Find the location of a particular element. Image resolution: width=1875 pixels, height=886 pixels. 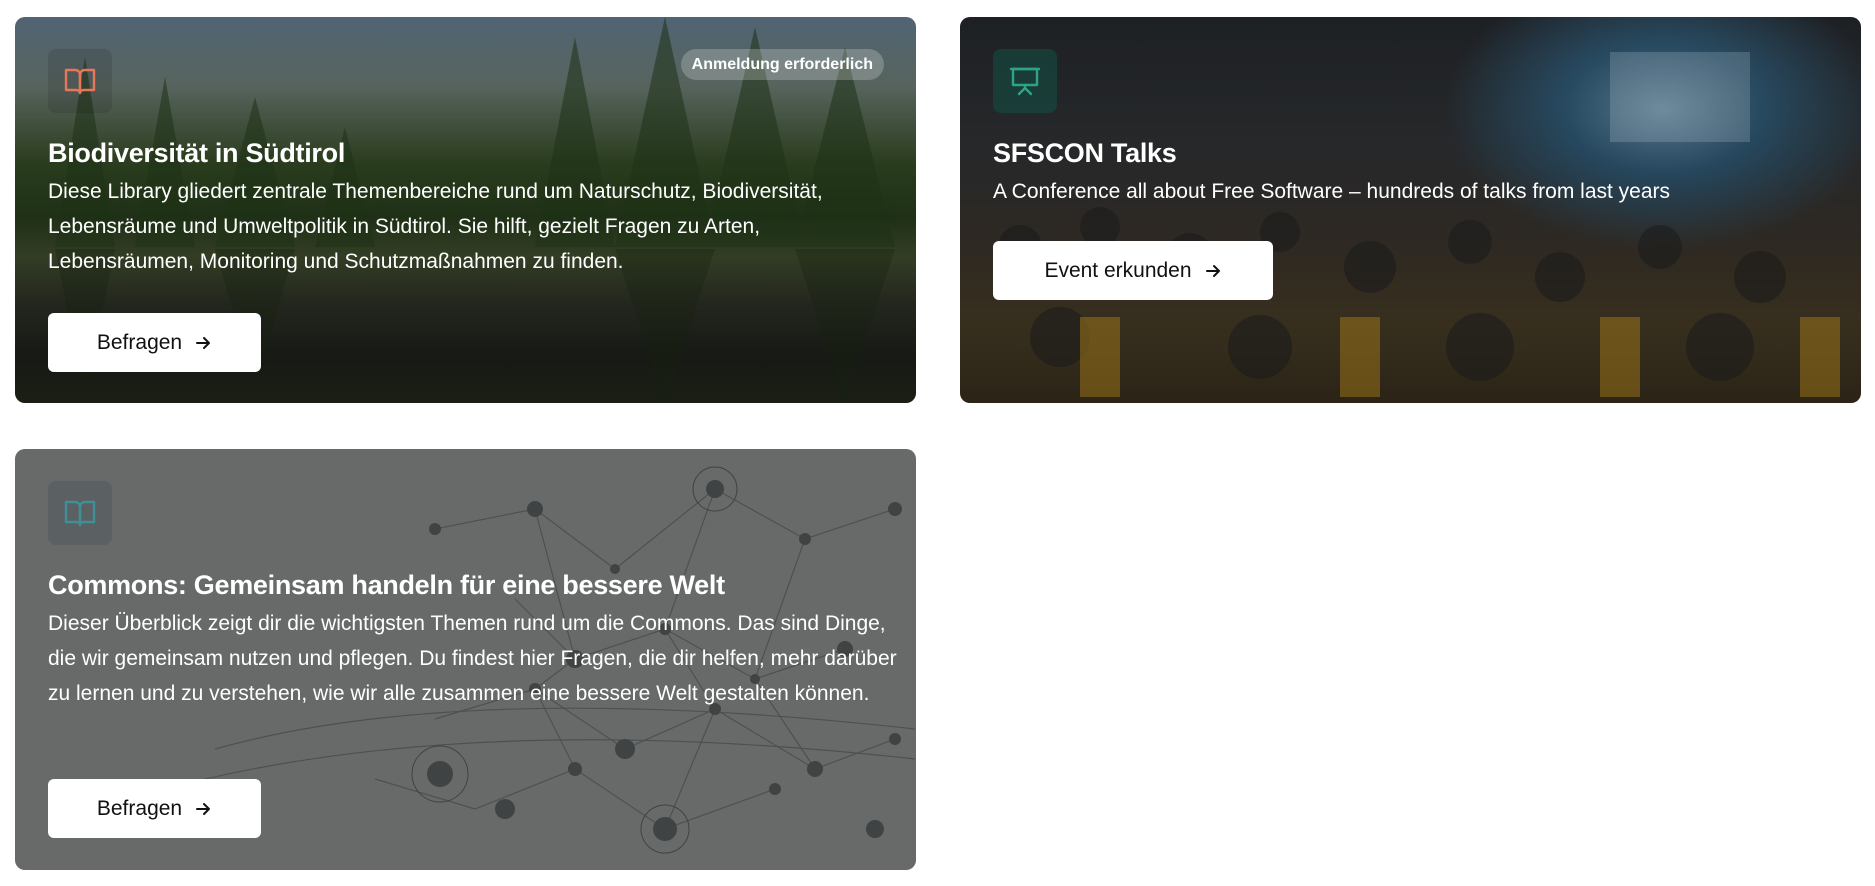

card-title: Biodiversität in Südtirol is located at coordinates (197, 153).